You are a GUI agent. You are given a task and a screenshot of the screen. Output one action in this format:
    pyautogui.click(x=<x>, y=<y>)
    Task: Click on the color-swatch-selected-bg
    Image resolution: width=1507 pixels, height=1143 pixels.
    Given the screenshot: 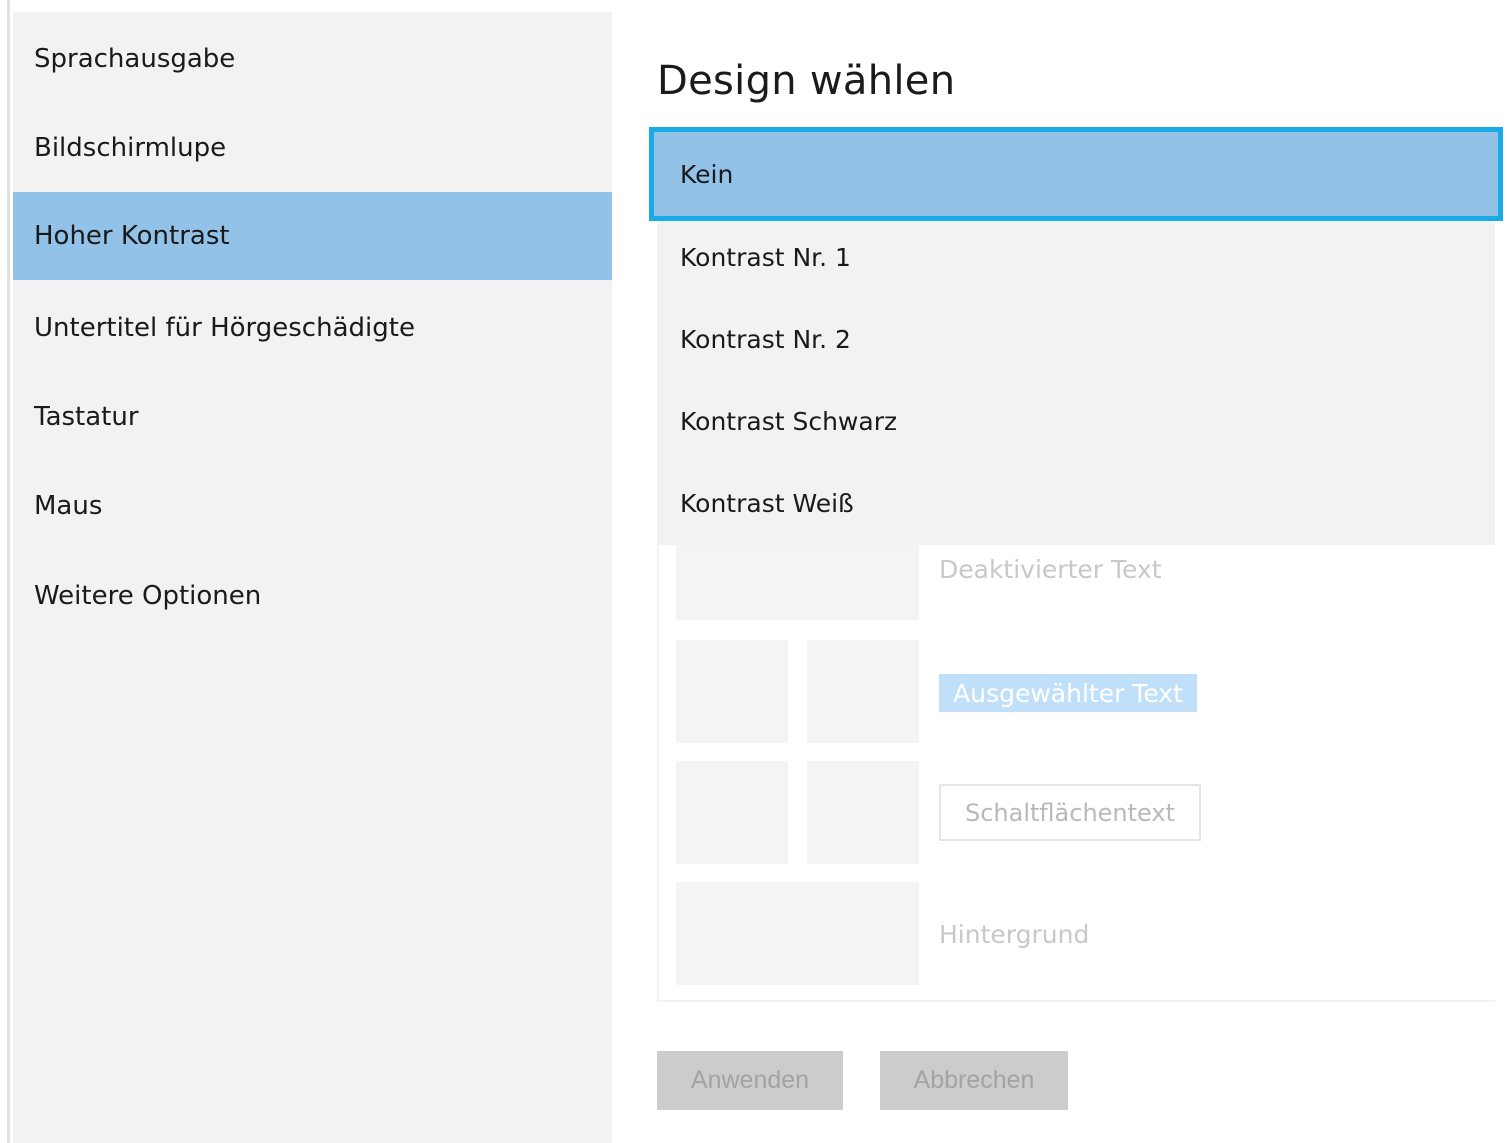 What is the action you would take?
    pyautogui.click(x=863, y=691)
    